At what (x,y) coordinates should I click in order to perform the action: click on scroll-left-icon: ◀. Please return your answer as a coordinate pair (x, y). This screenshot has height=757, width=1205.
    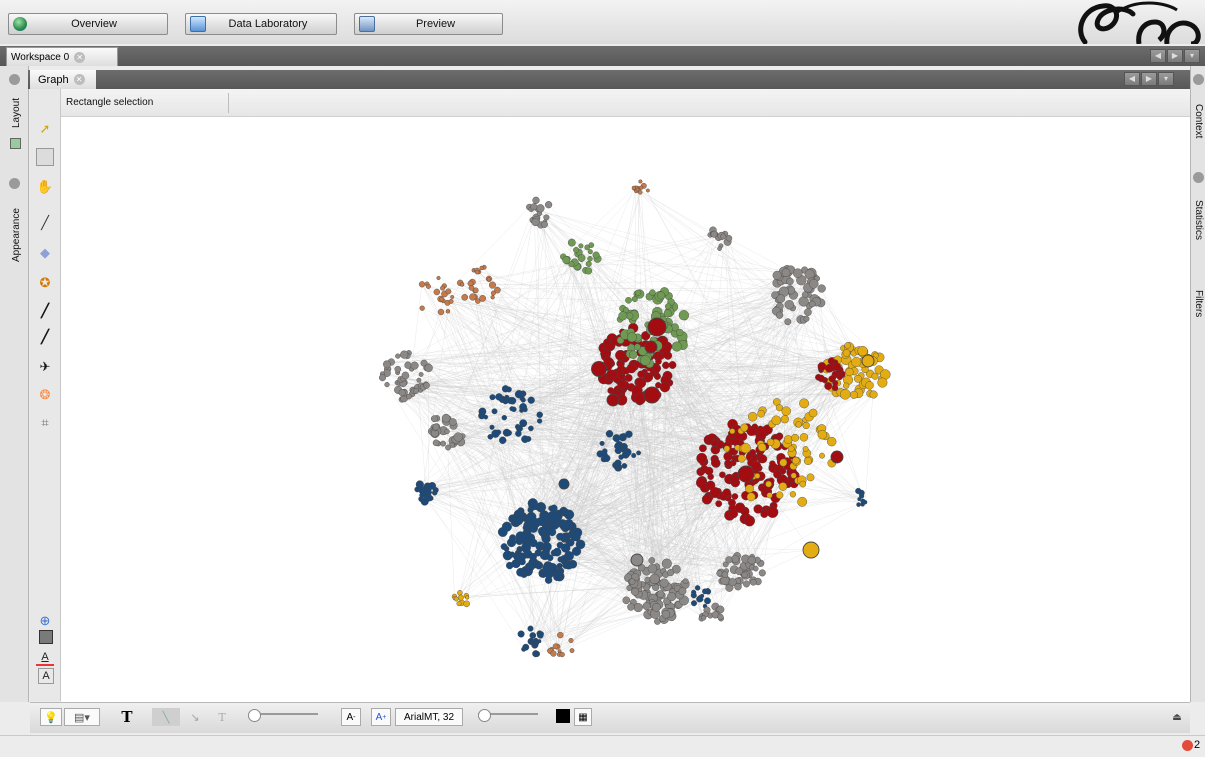
    Looking at the image, I should click on (1132, 79).